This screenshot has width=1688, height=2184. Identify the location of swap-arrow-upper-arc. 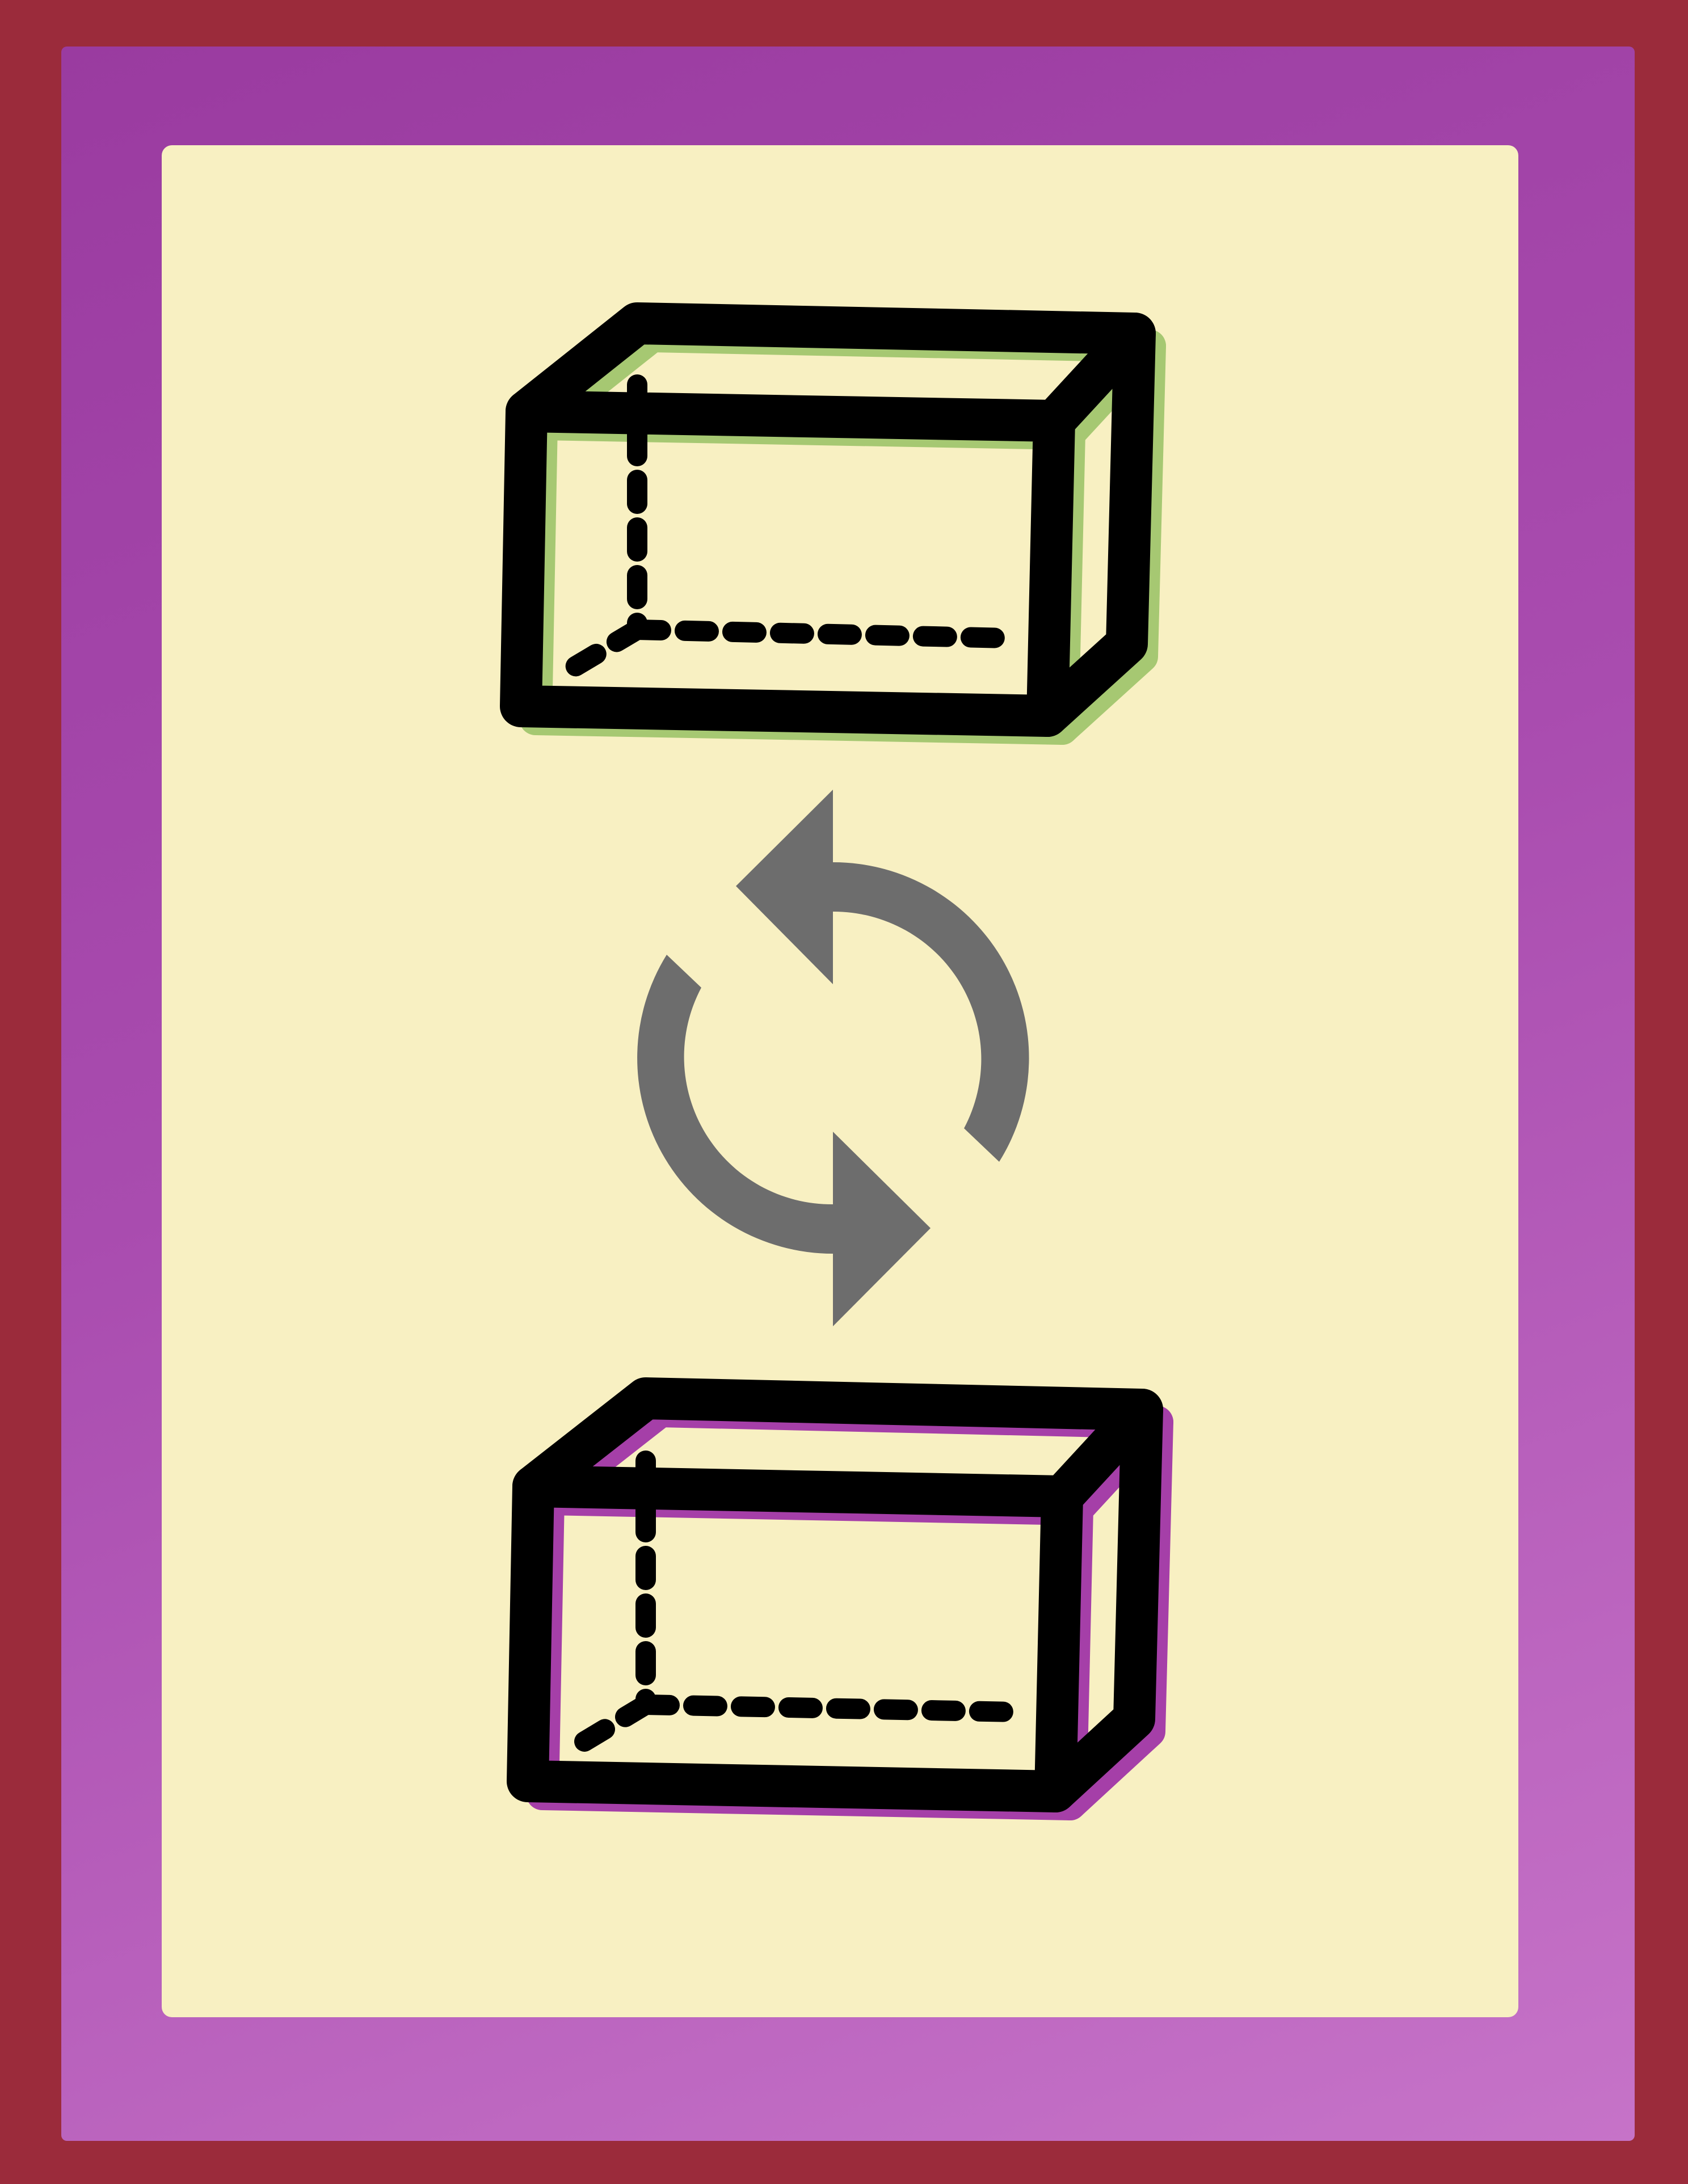
(931, 1012).